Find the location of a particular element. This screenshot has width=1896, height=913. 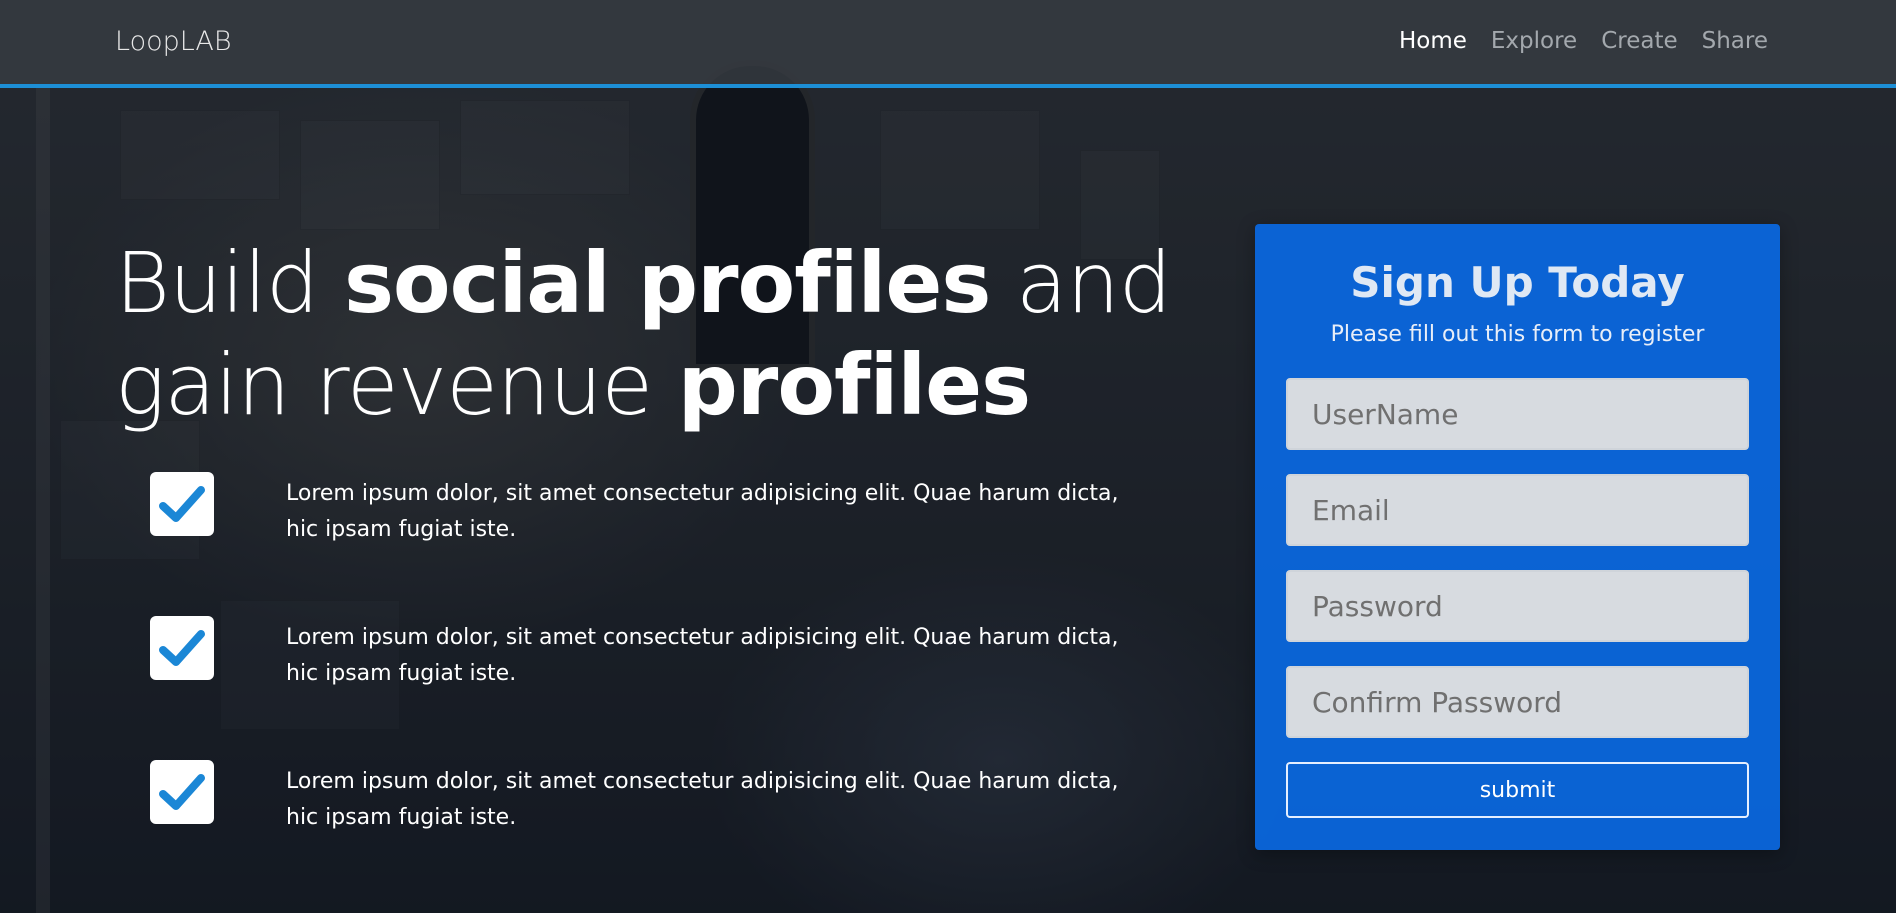

nav-link-create: Create is located at coordinates (1639, 41).